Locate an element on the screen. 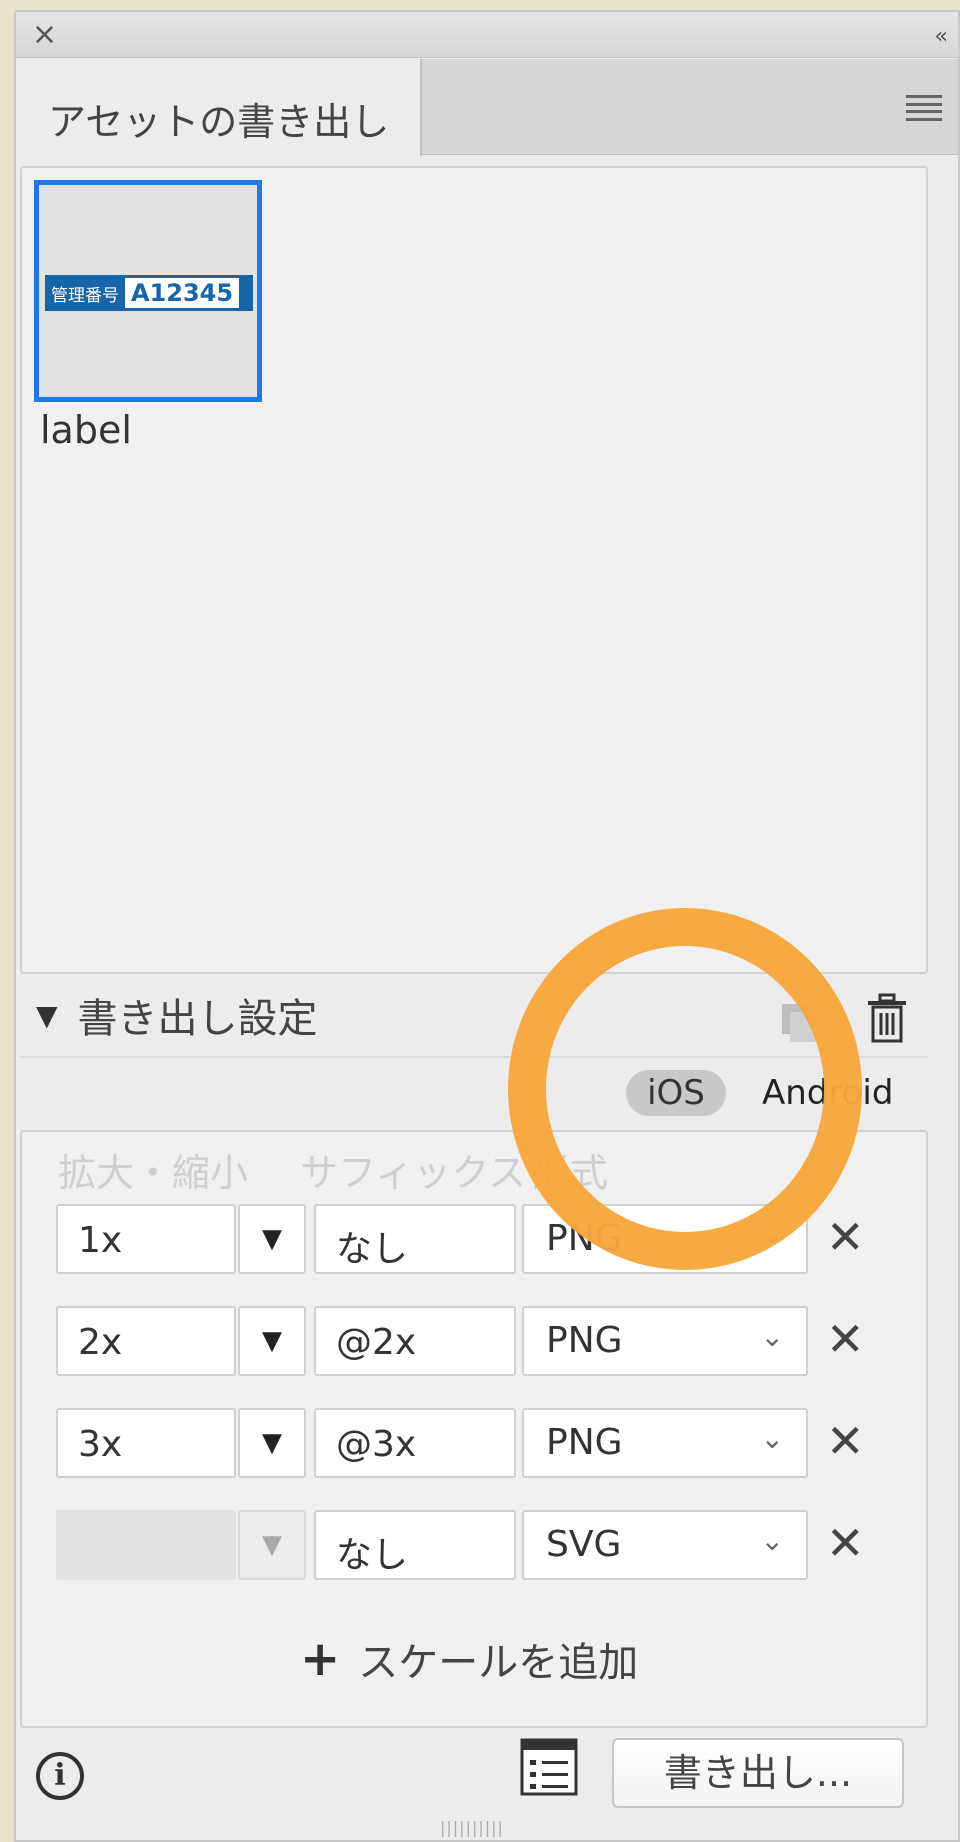 The width and height of the screenshot is (960, 1842). thumbnail-label-text: 管理番号 is located at coordinates (85, 295).